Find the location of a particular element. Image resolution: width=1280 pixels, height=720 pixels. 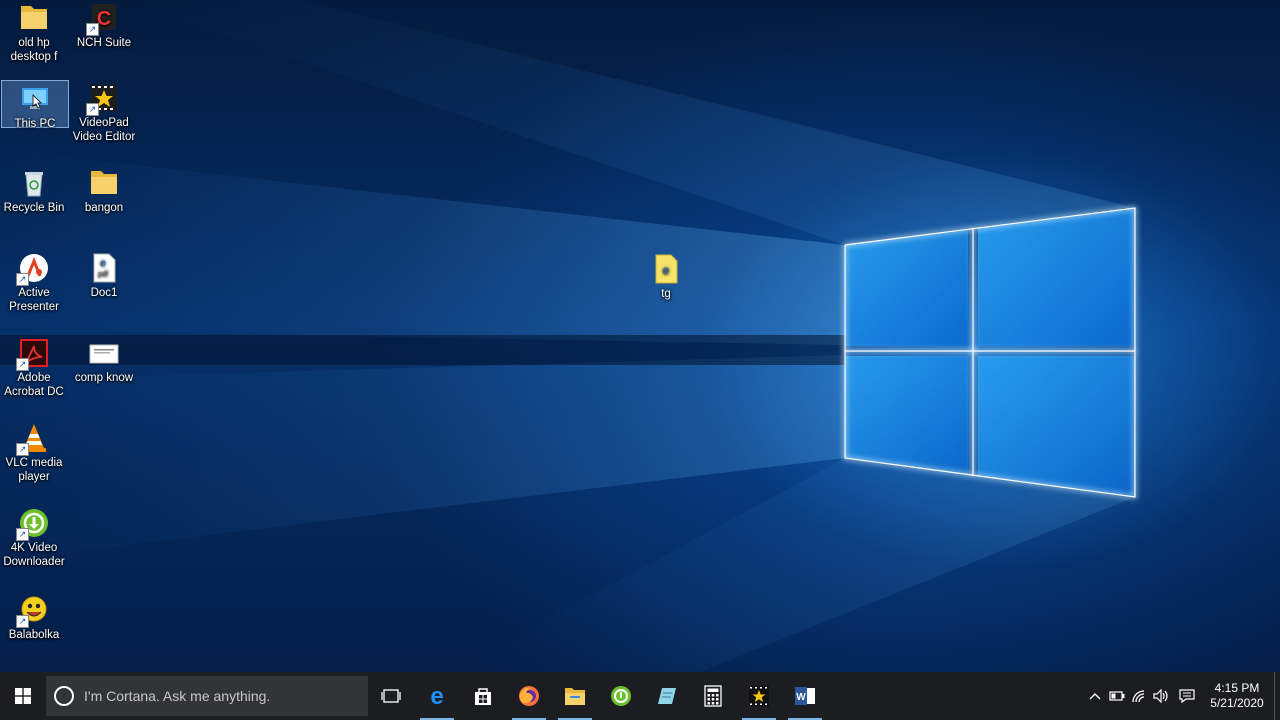

desktop-icon-nch-suite: C NCH Suite is located at coordinates (104, 25).